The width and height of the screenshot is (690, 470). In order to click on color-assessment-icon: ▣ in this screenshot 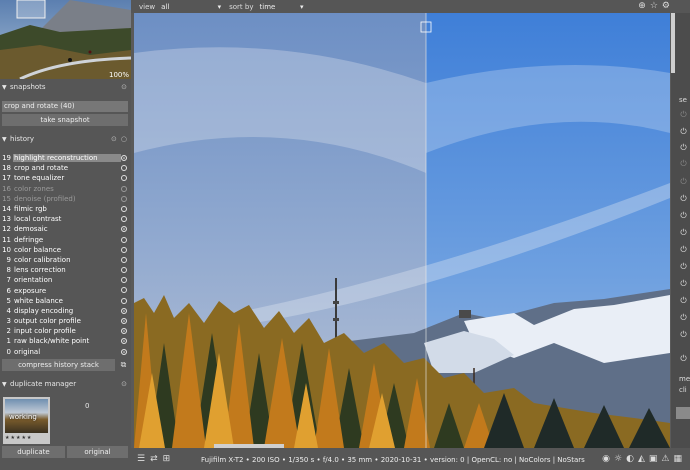, I will do `click(653, 459)`.